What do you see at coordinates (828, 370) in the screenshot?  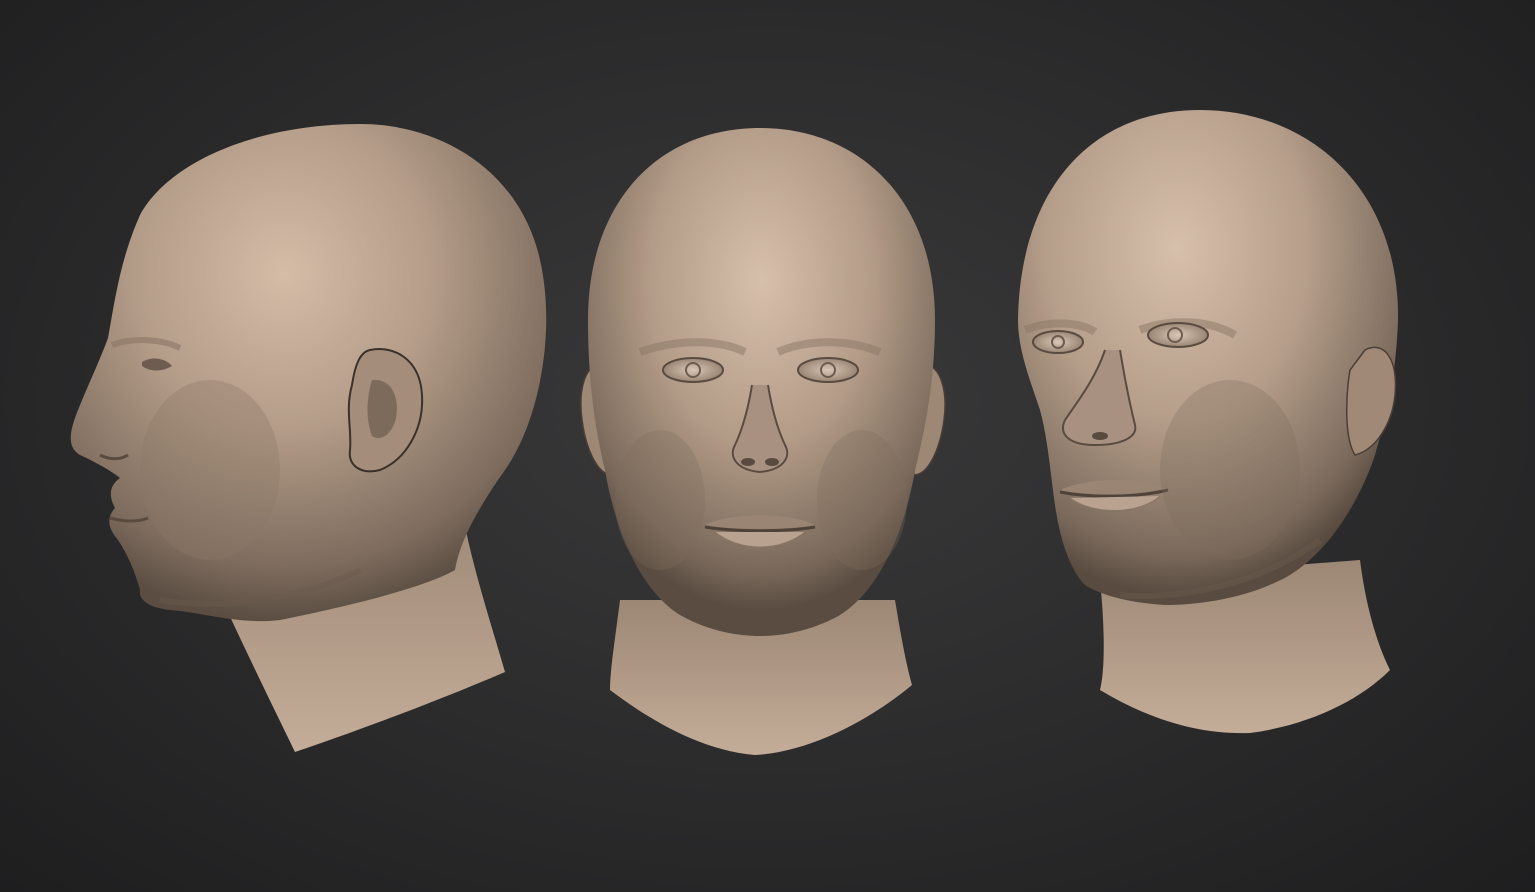 I see `front-eye-right` at bounding box center [828, 370].